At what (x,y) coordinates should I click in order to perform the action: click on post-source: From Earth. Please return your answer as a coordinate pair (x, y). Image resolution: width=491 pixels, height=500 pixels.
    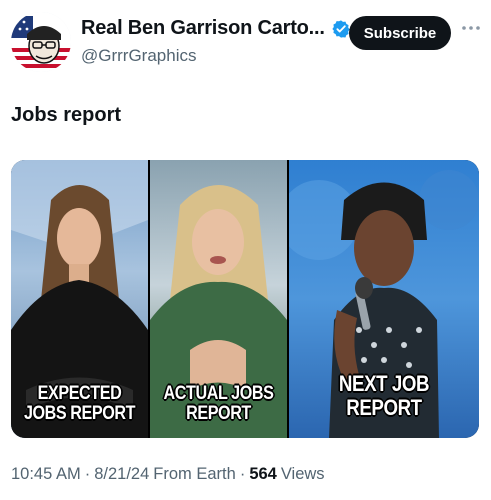
    Looking at the image, I should click on (194, 474).